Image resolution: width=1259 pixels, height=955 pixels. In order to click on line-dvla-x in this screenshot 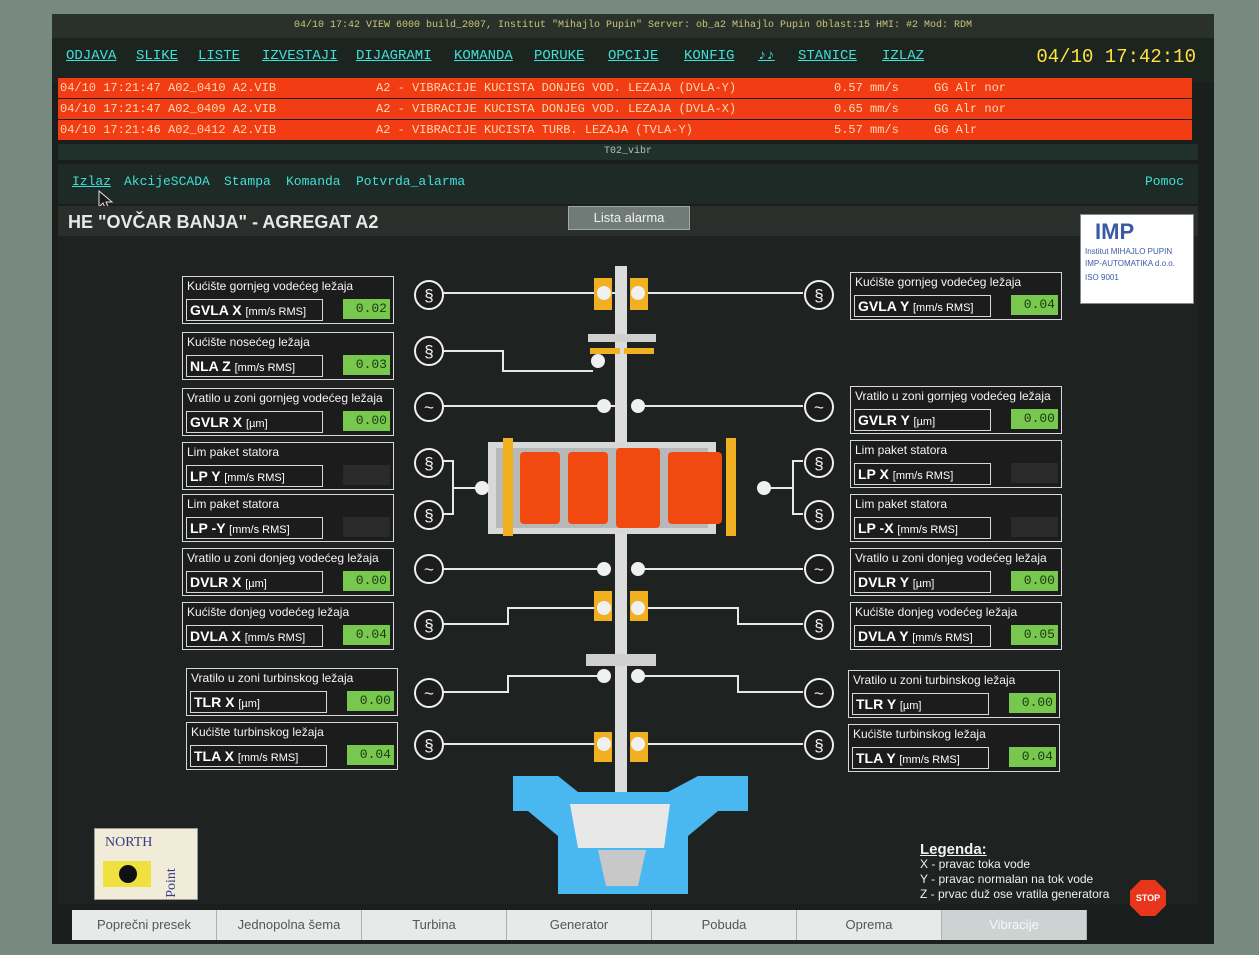, I will do `click(520, 616)`.